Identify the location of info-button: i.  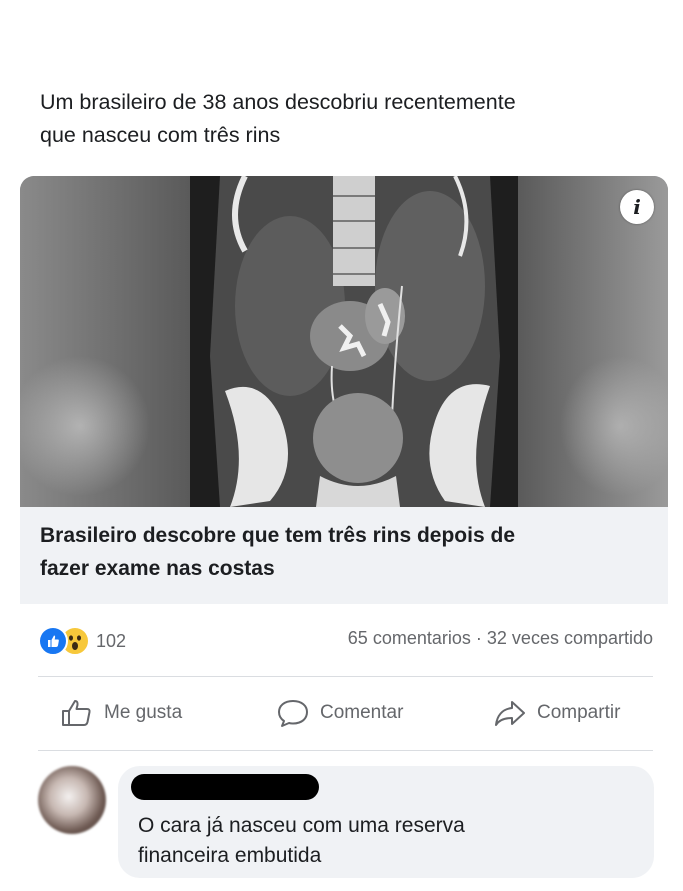
(637, 207).